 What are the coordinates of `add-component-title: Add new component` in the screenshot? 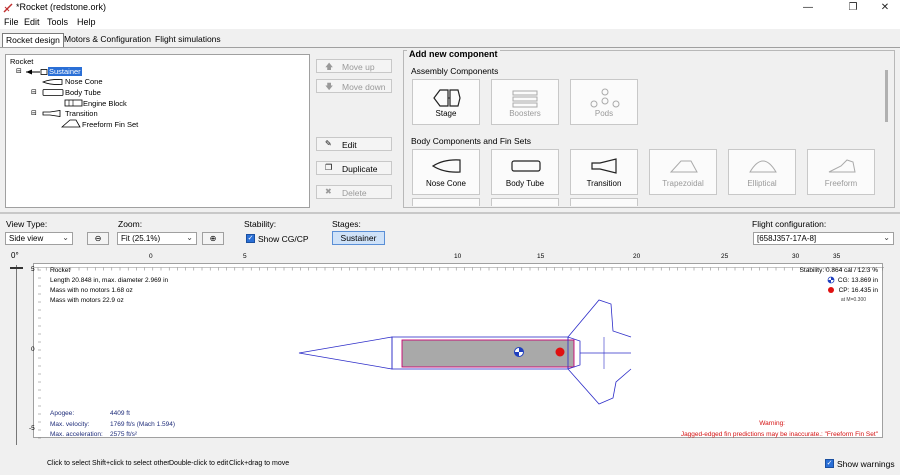 It's located at (453, 54).